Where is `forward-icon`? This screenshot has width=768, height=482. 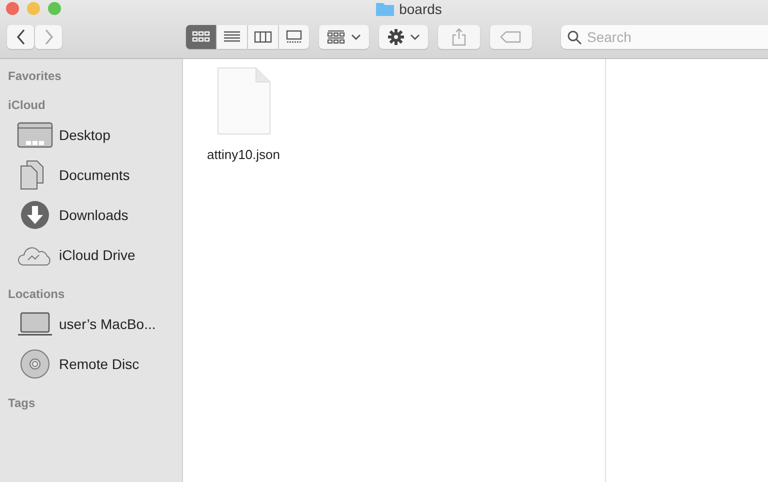
forward-icon is located at coordinates (49, 37).